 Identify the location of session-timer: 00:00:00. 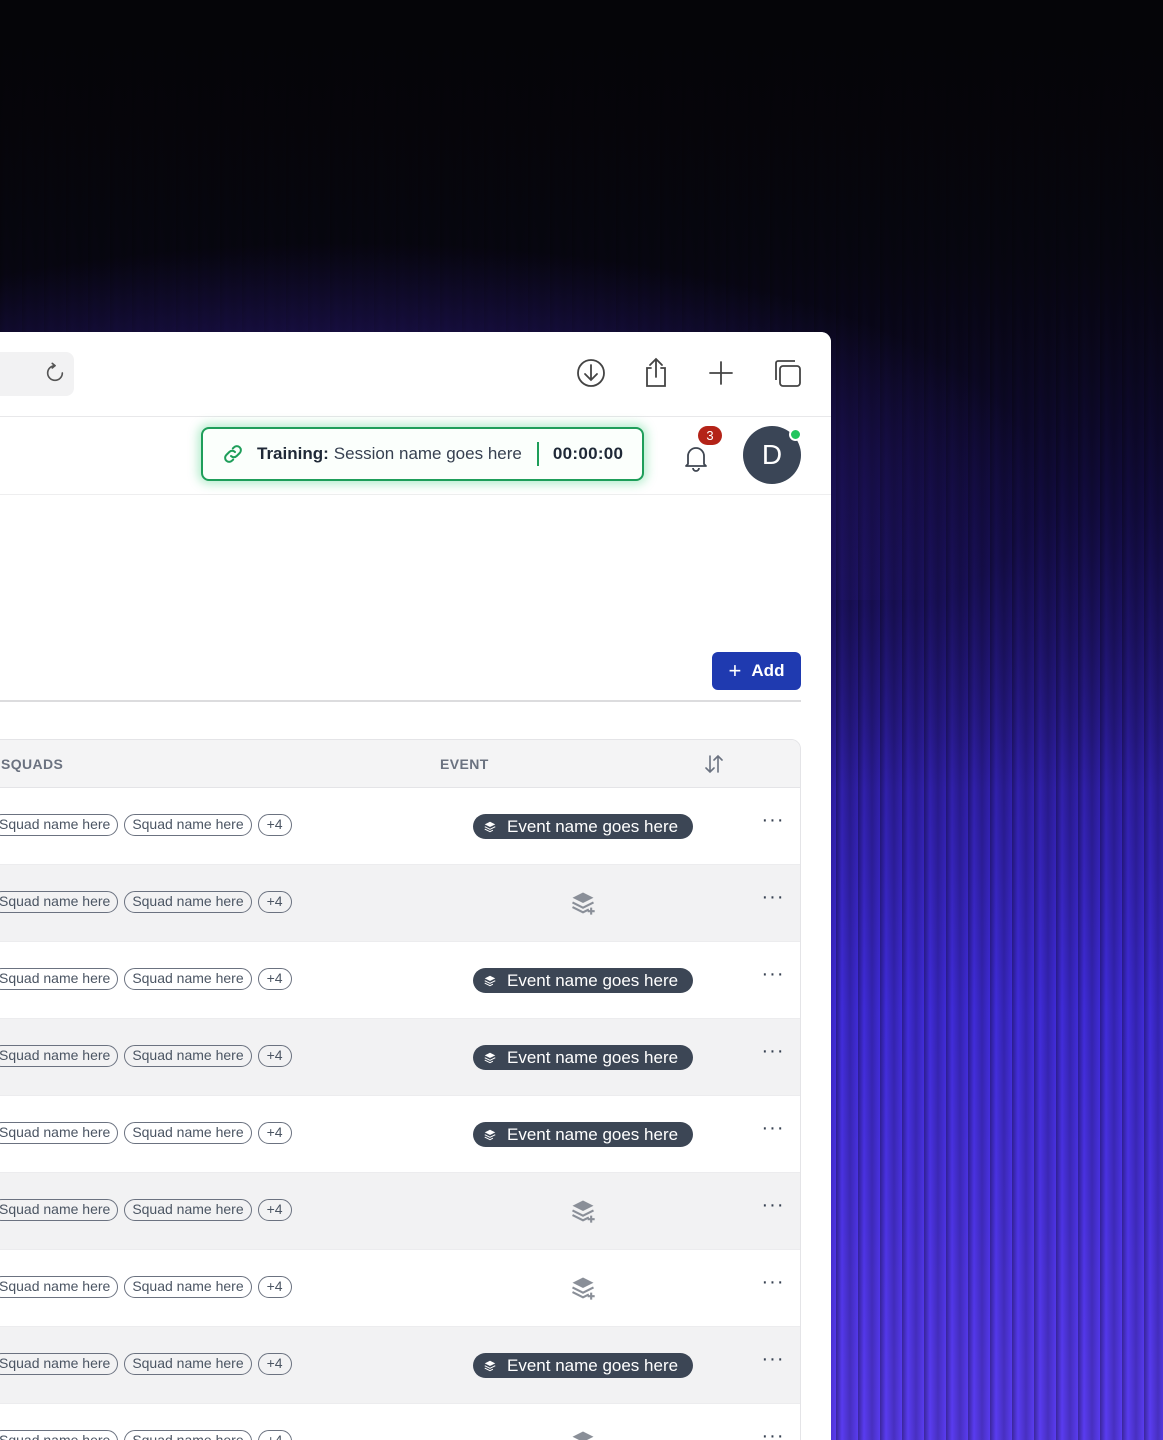
(588, 453).